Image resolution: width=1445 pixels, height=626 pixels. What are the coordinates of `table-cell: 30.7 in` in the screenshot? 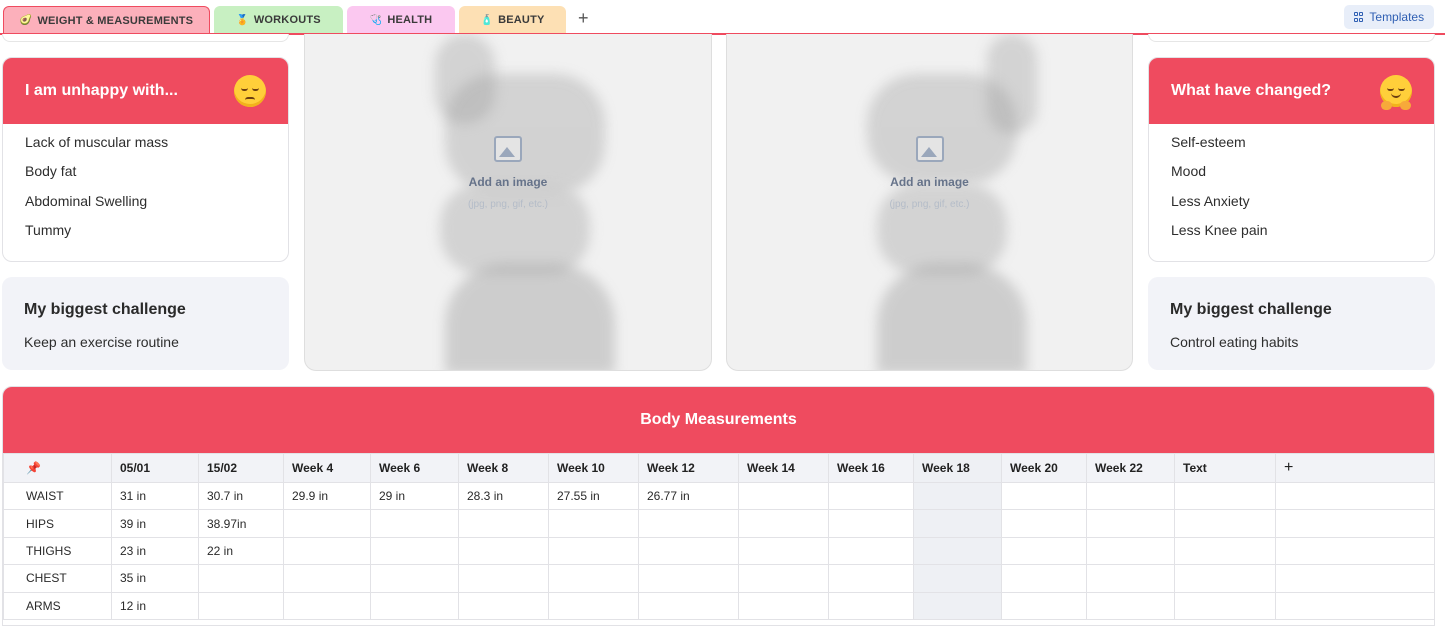 It's located at (241, 496).